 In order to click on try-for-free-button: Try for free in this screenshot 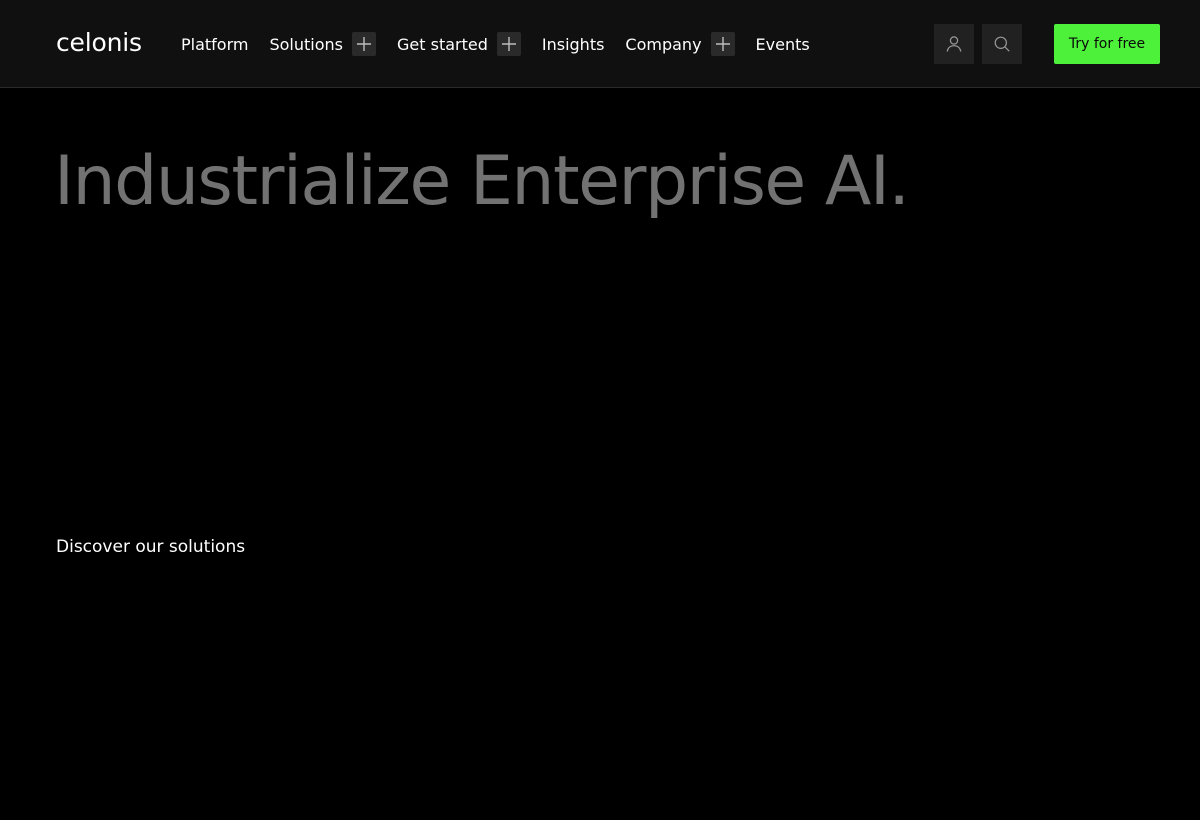, I will do `click(1107, 44)`.